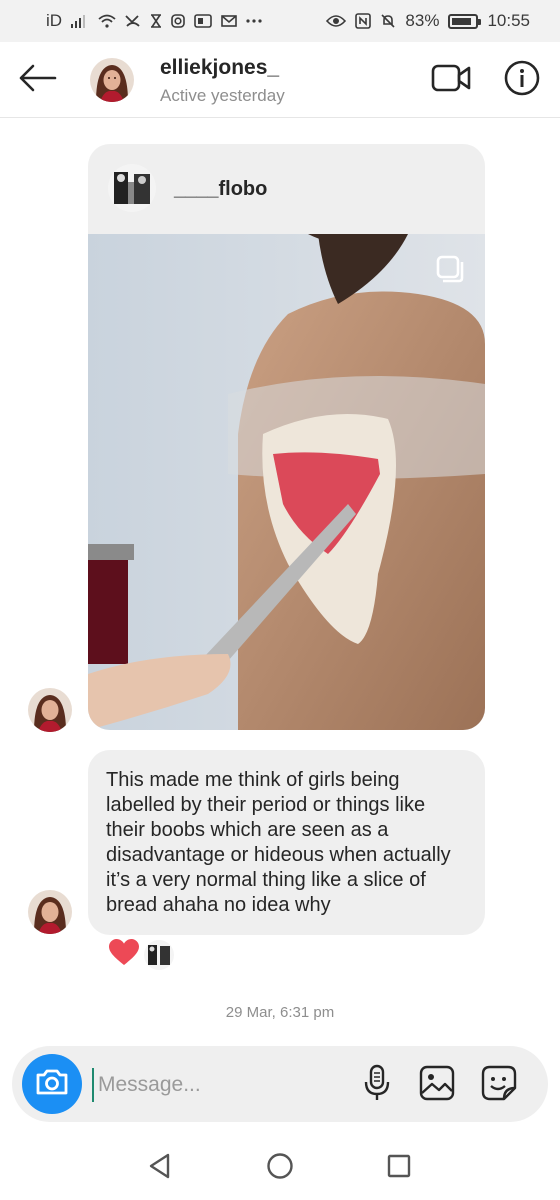  I want to click on battery-percent: 83%, so click(422, 20).